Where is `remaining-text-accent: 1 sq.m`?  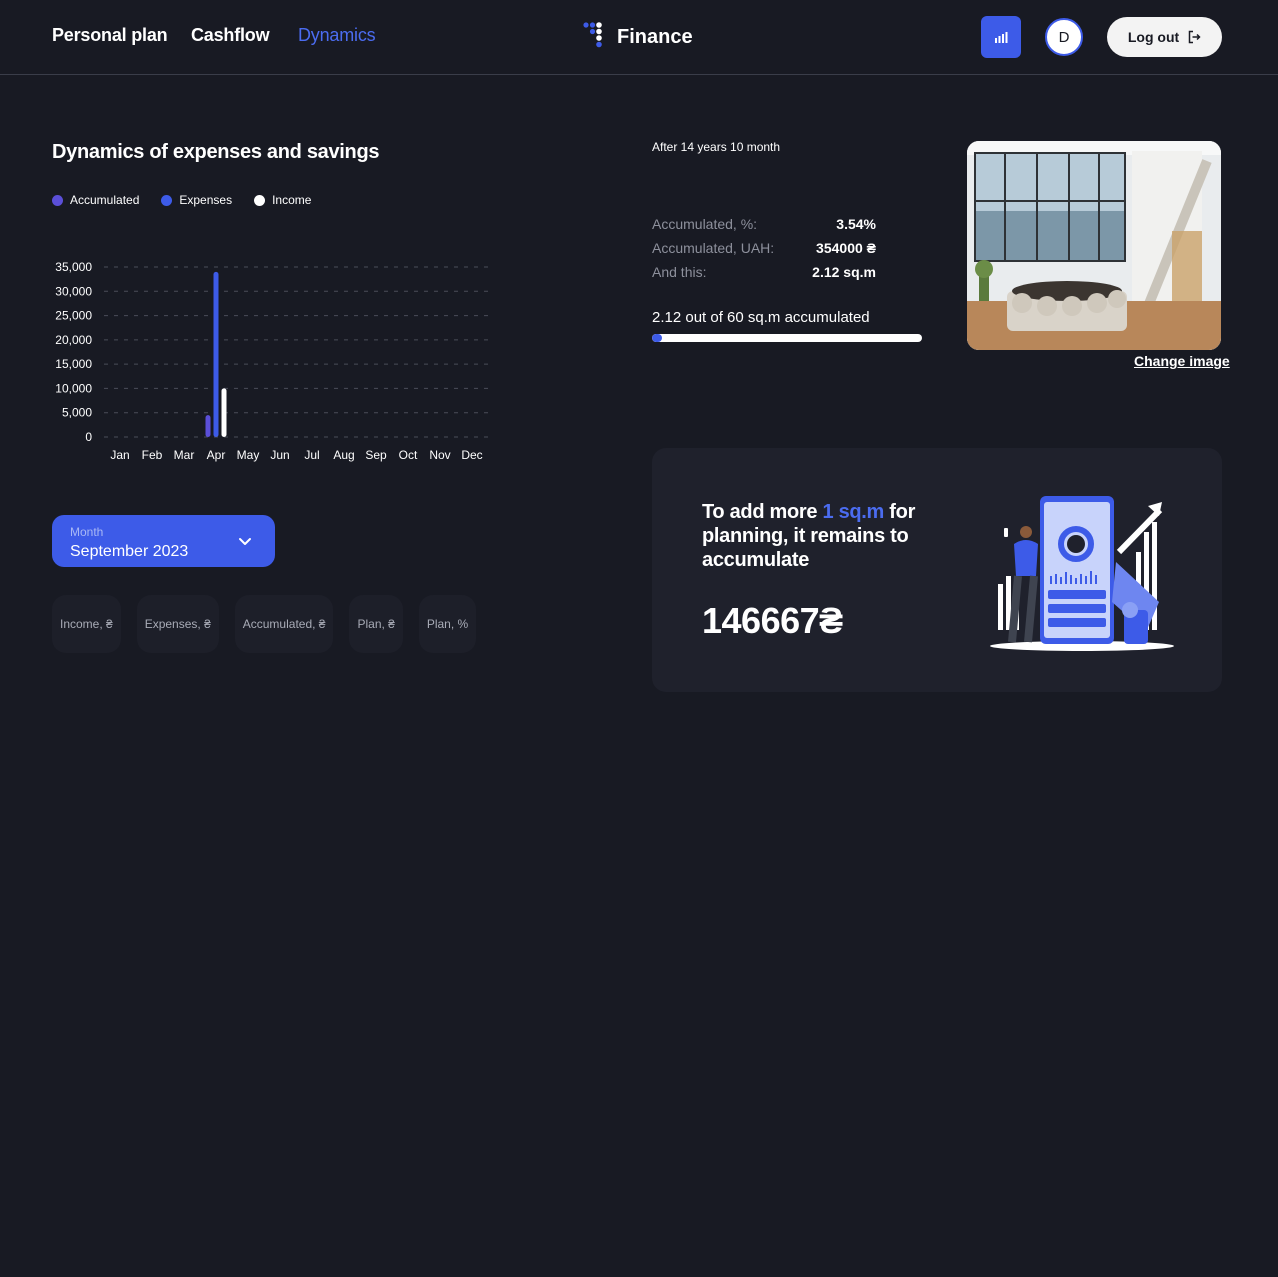
remaining-text-accent: 1 sq.m is located at coordinates (853, 512).